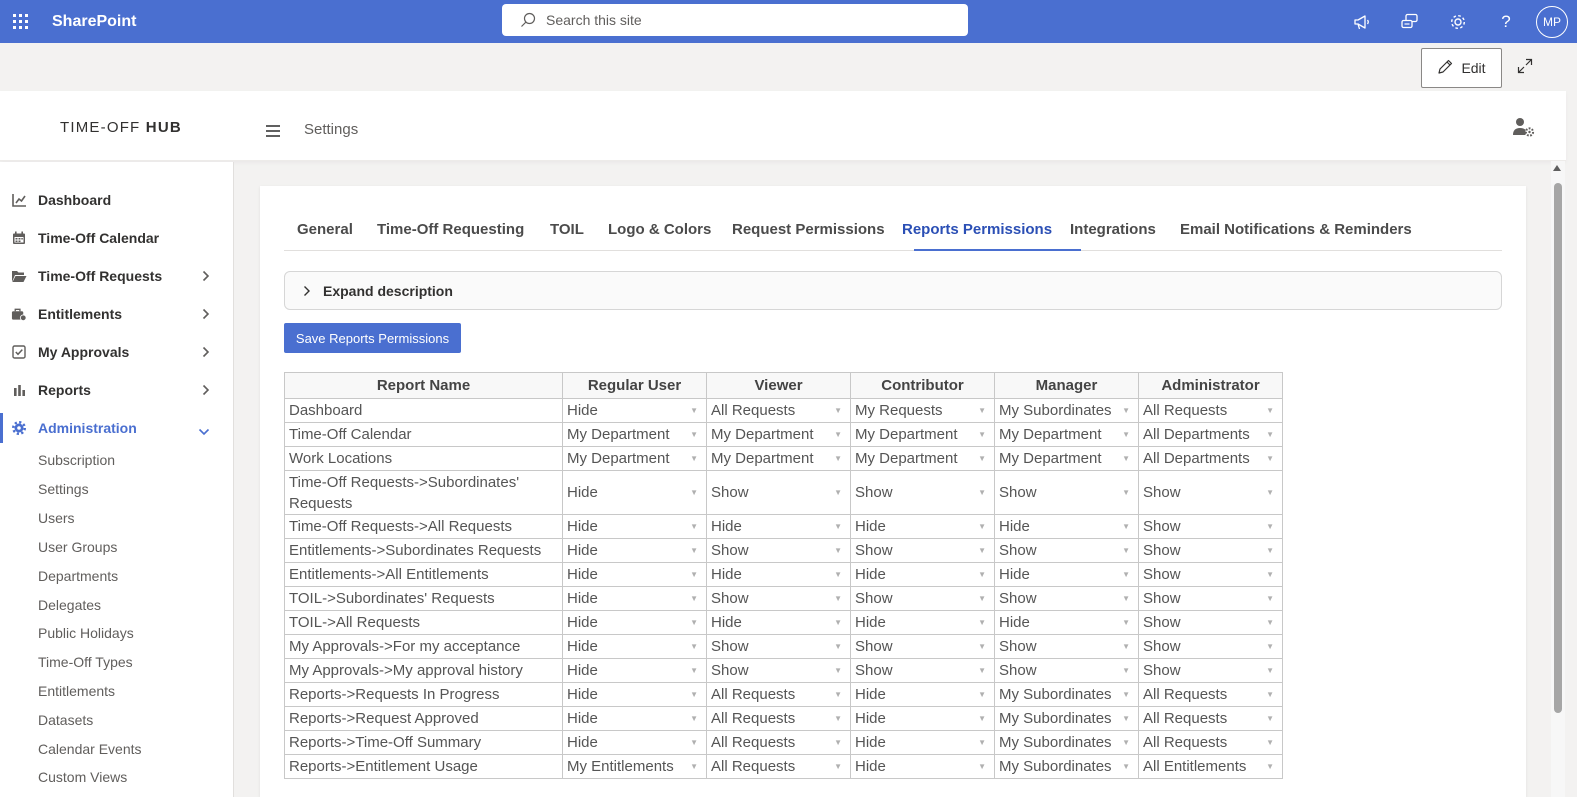 The height and width of the screenshot is (797, 1577). I want to click on app-launcher-button, so click(20, 21).